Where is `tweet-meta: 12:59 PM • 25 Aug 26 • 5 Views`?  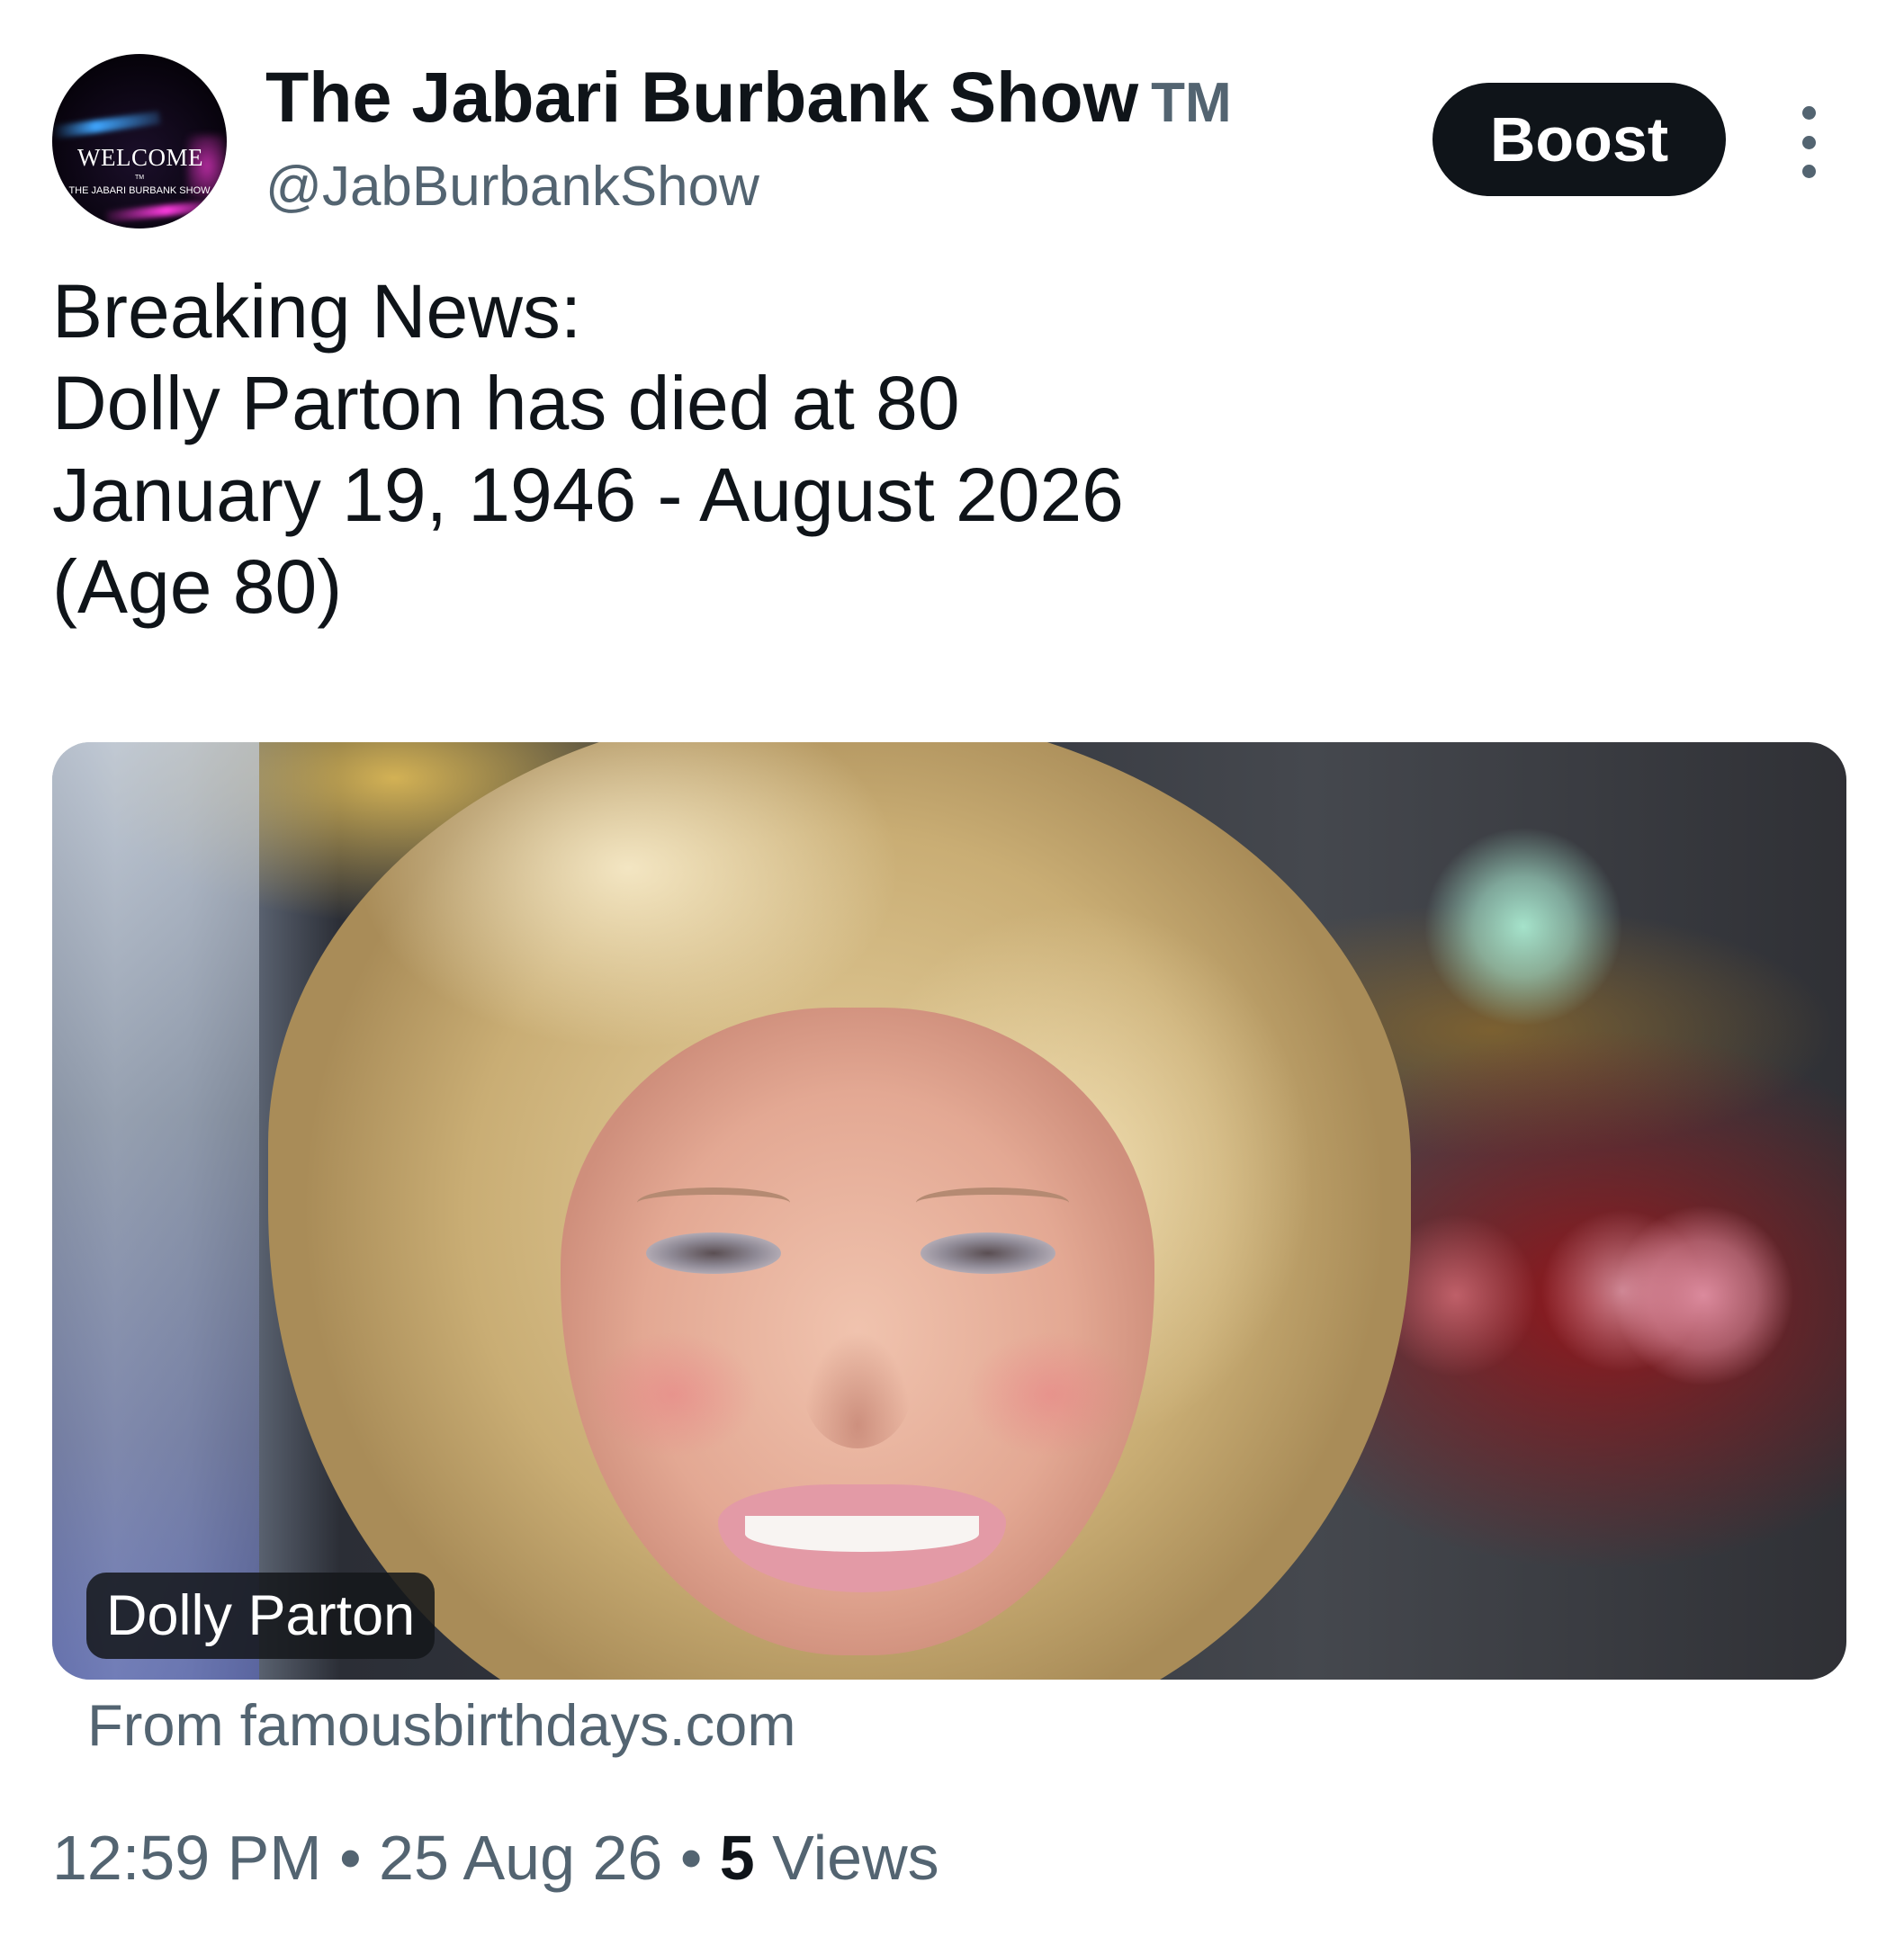 tweet-meta: 12:59 PM • 25 Aug 26 • 5 Views is located at coordinates (496, 1858).